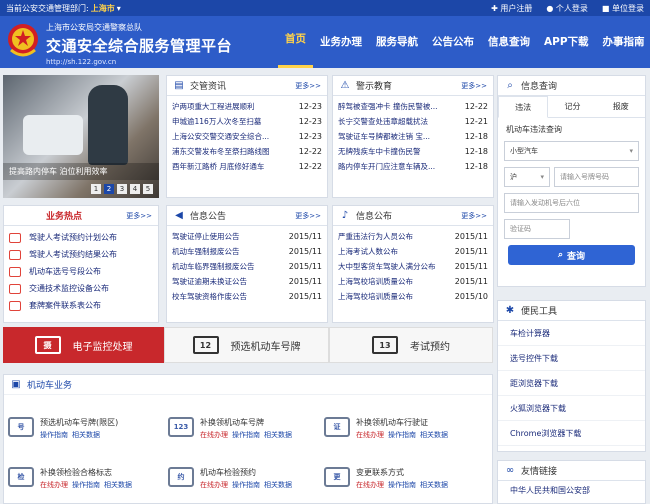  What do you see at coordinates (413, 251) in the screenshot?
I see `list-item: 上海考试人数公布 2015/11` at bounding box center [413, 251].